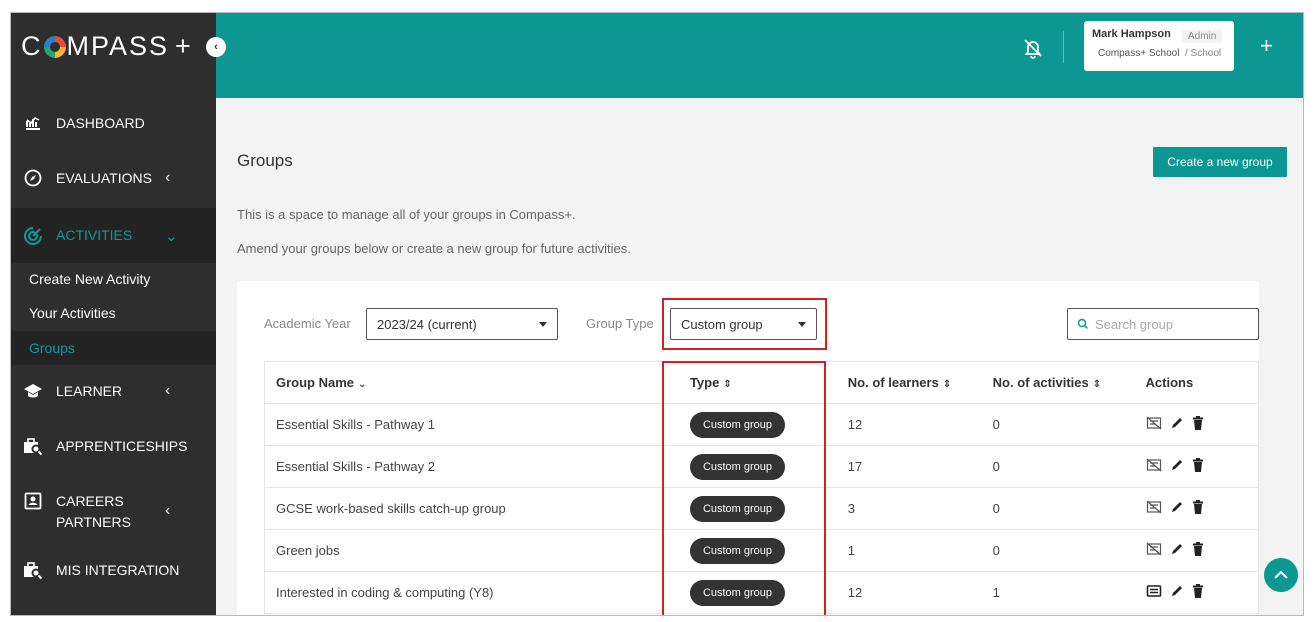 The image size is (1315, 622). Describe the element at coordinates (385, 592) in the screenshot. I see `group-name: Interested in coding & computing (Y8)` at that location.